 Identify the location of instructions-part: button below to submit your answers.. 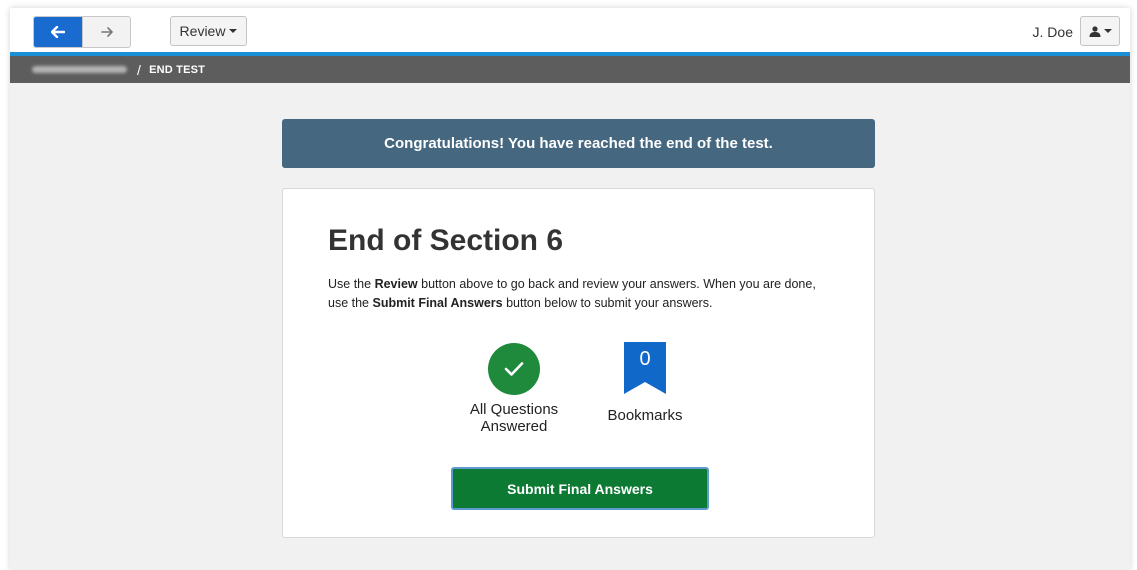
(607, 303).